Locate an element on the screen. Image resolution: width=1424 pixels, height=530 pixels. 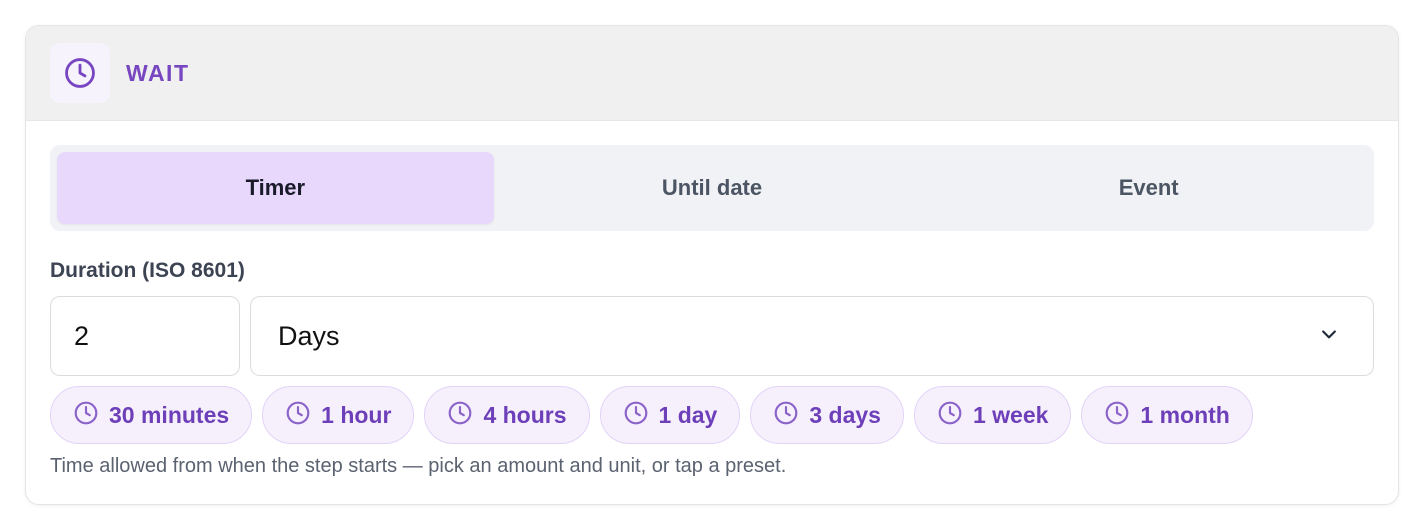
duration-label: Duration (ISO 8601) is located at coordinates (147, 270).